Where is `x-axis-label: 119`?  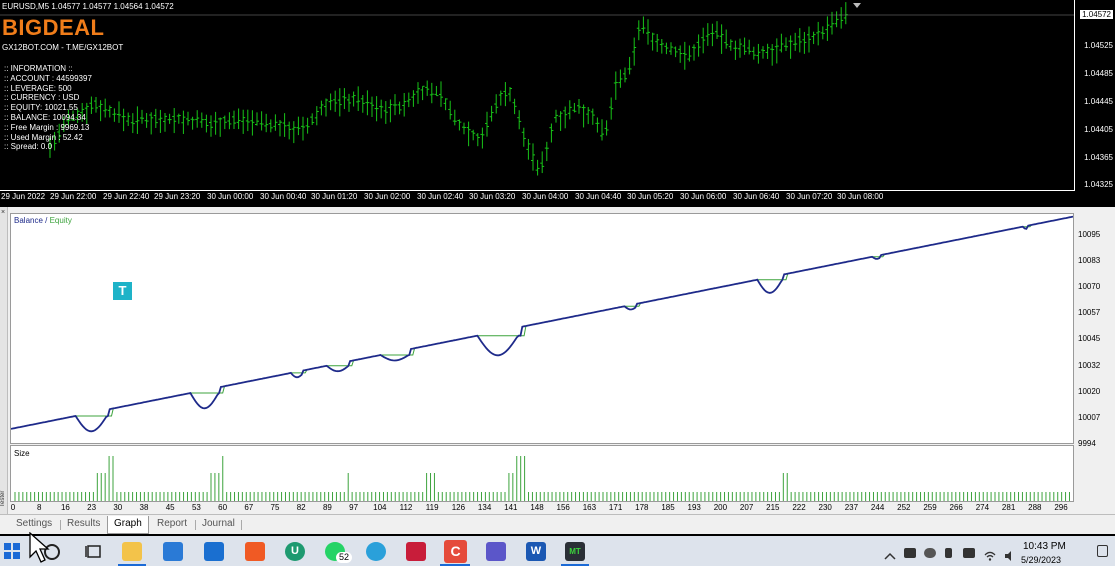
x-axis-label: 119 is located at coordinates (432, 507).